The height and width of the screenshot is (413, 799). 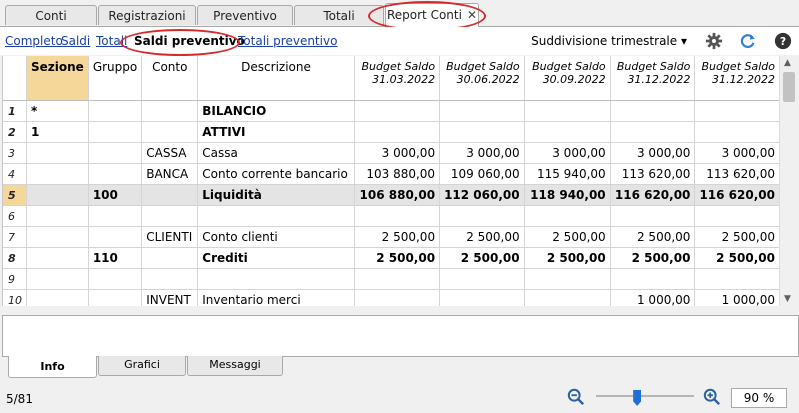 What do you see at coordinates (170, 297) in the screenshot?
I see `cell-conto: INVENT` at bounding box center [170, 297].